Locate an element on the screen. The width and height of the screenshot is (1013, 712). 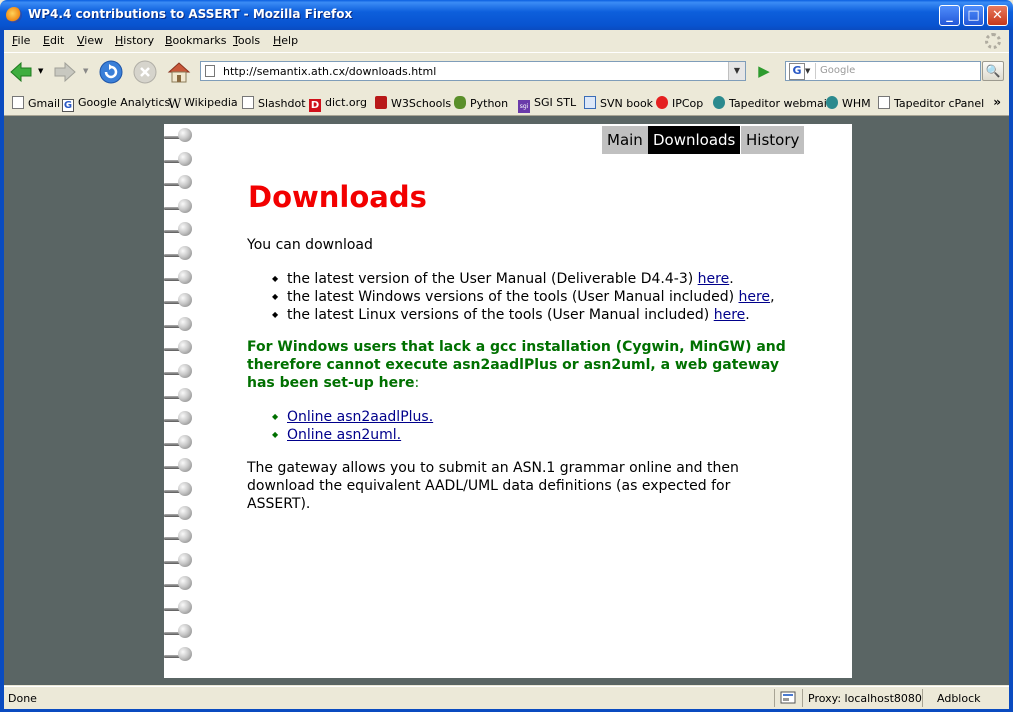
reload-icon is located at coordinates (111, 72).